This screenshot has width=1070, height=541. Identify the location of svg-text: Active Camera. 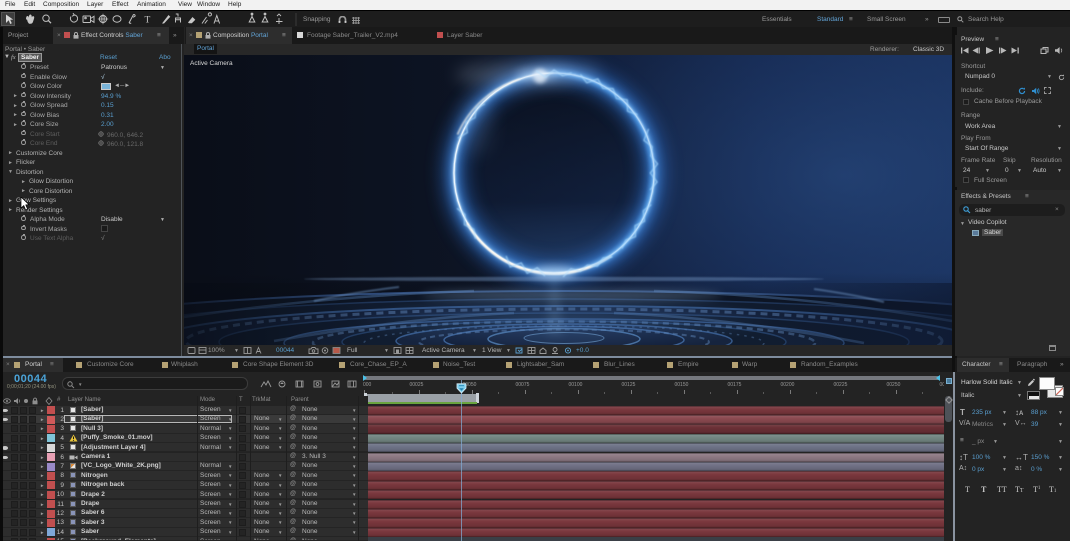
(211, 63).